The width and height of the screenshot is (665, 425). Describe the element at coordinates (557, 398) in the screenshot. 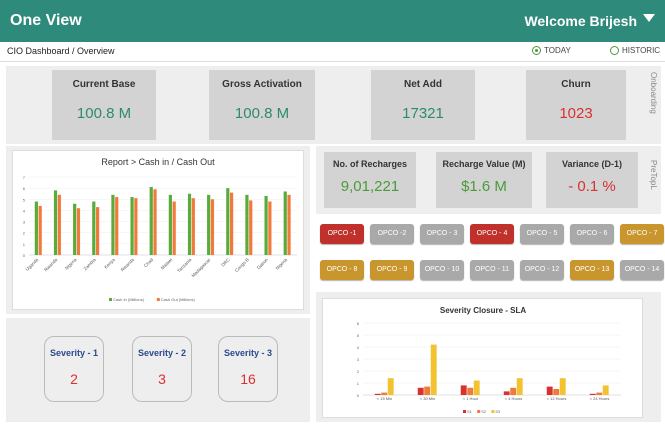

I see `x-tick-label: < 12 Hours` at that location.